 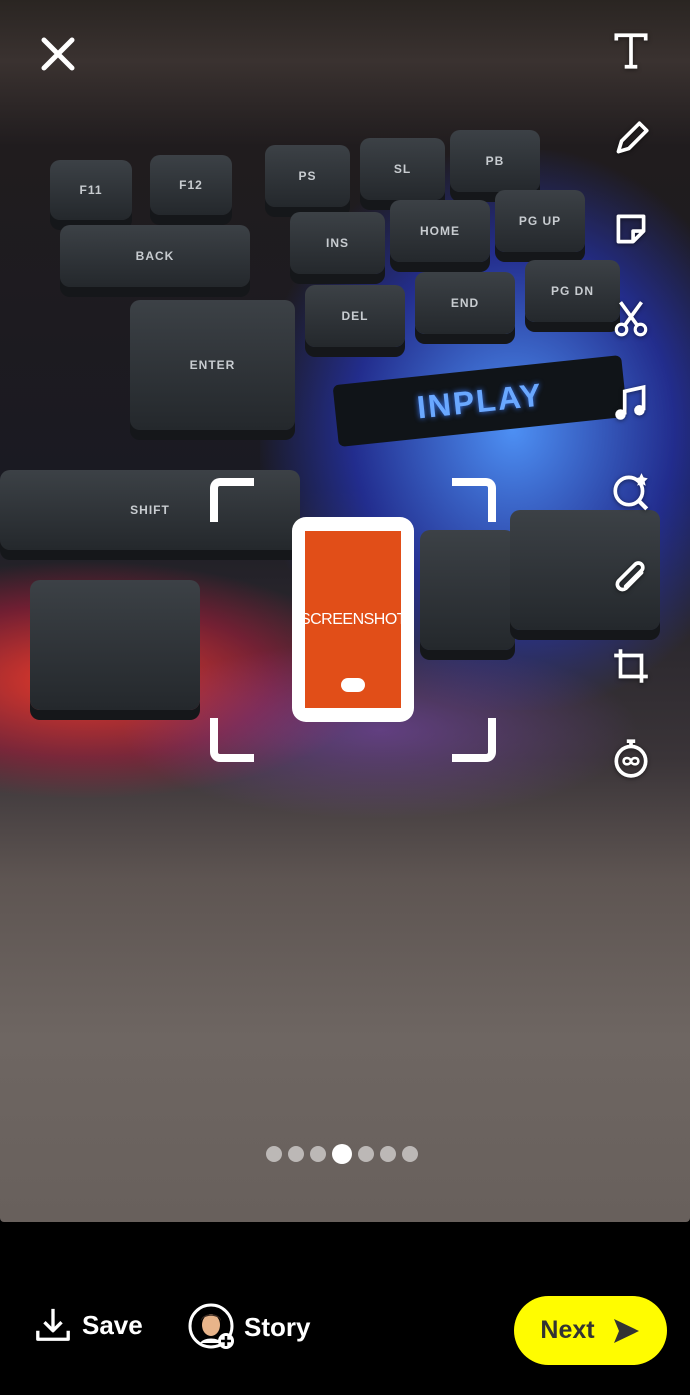 What do you see at coordinates (191, 185) in the screenshot?
I see `key: F12` at bounding box center [191, 185].